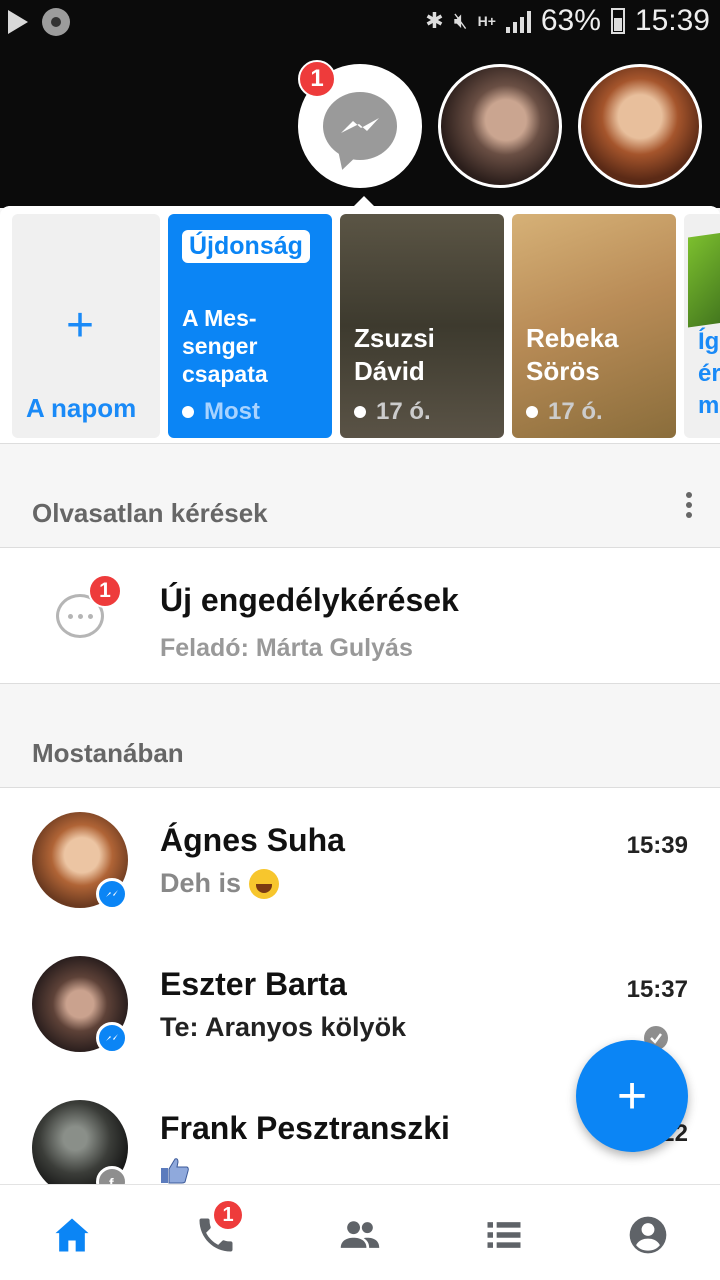 The image size is (720, 1280). Describe the element at coordinates (309, 600) in the screenshot. I see `request-title: Új engedélykérések` at that location.